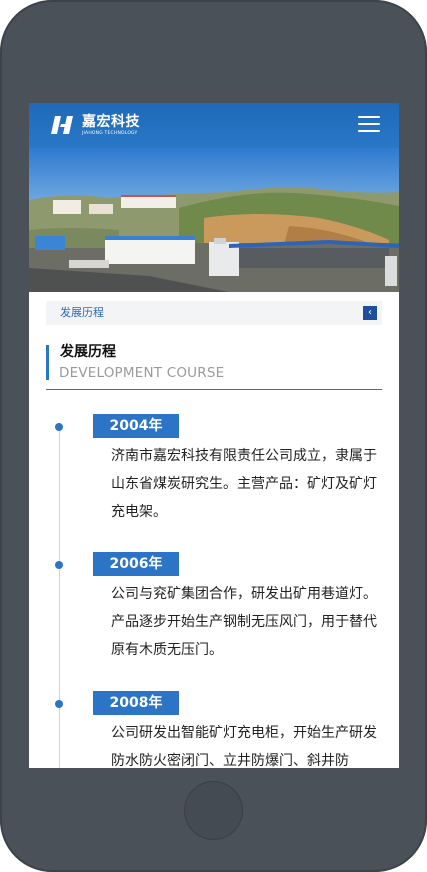 This screenshot has height=872, width=427. Describe the element at coordinates (214, 220) in the screenshot. I see `banner-image` at that location.